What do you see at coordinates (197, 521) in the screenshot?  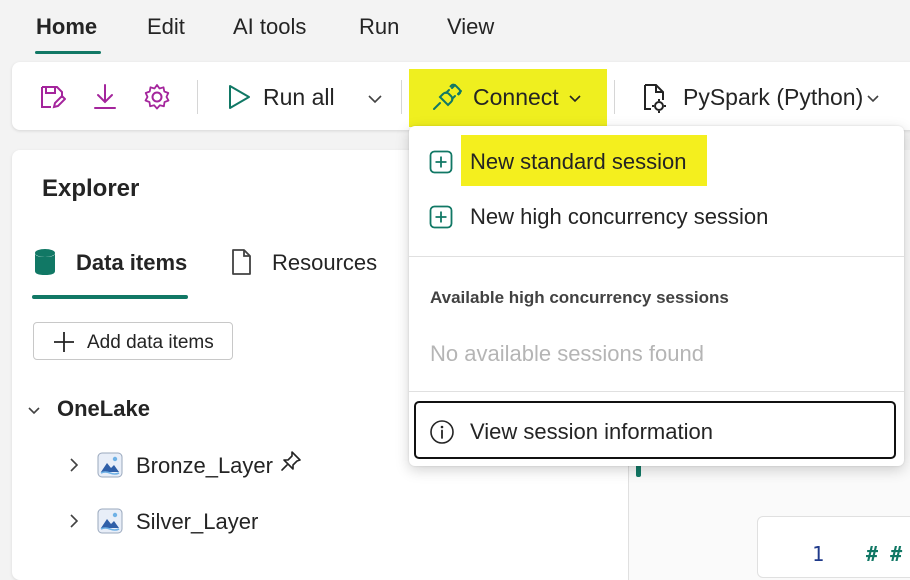 I see `tree-item-label: Silver_Layer` at bounding box center [197, 521].